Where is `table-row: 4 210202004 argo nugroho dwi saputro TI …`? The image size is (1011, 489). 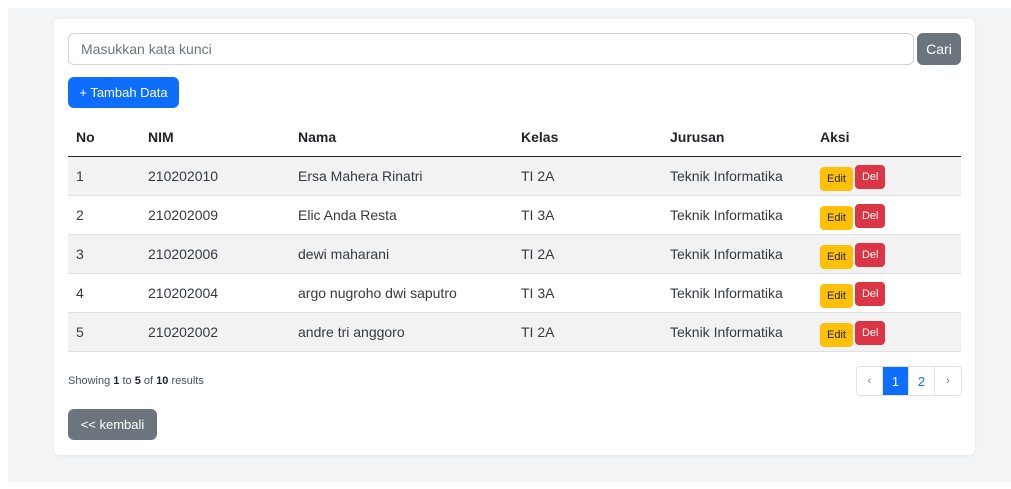
table-row: 4 210202004 argo nugroho dwi saputro TI … is located at coordinates (514, 293).